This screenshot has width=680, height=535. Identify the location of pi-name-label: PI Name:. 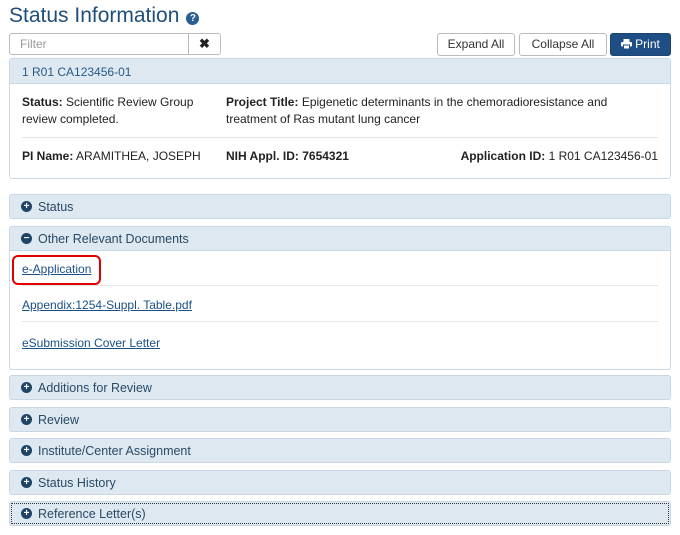
(48, 156).